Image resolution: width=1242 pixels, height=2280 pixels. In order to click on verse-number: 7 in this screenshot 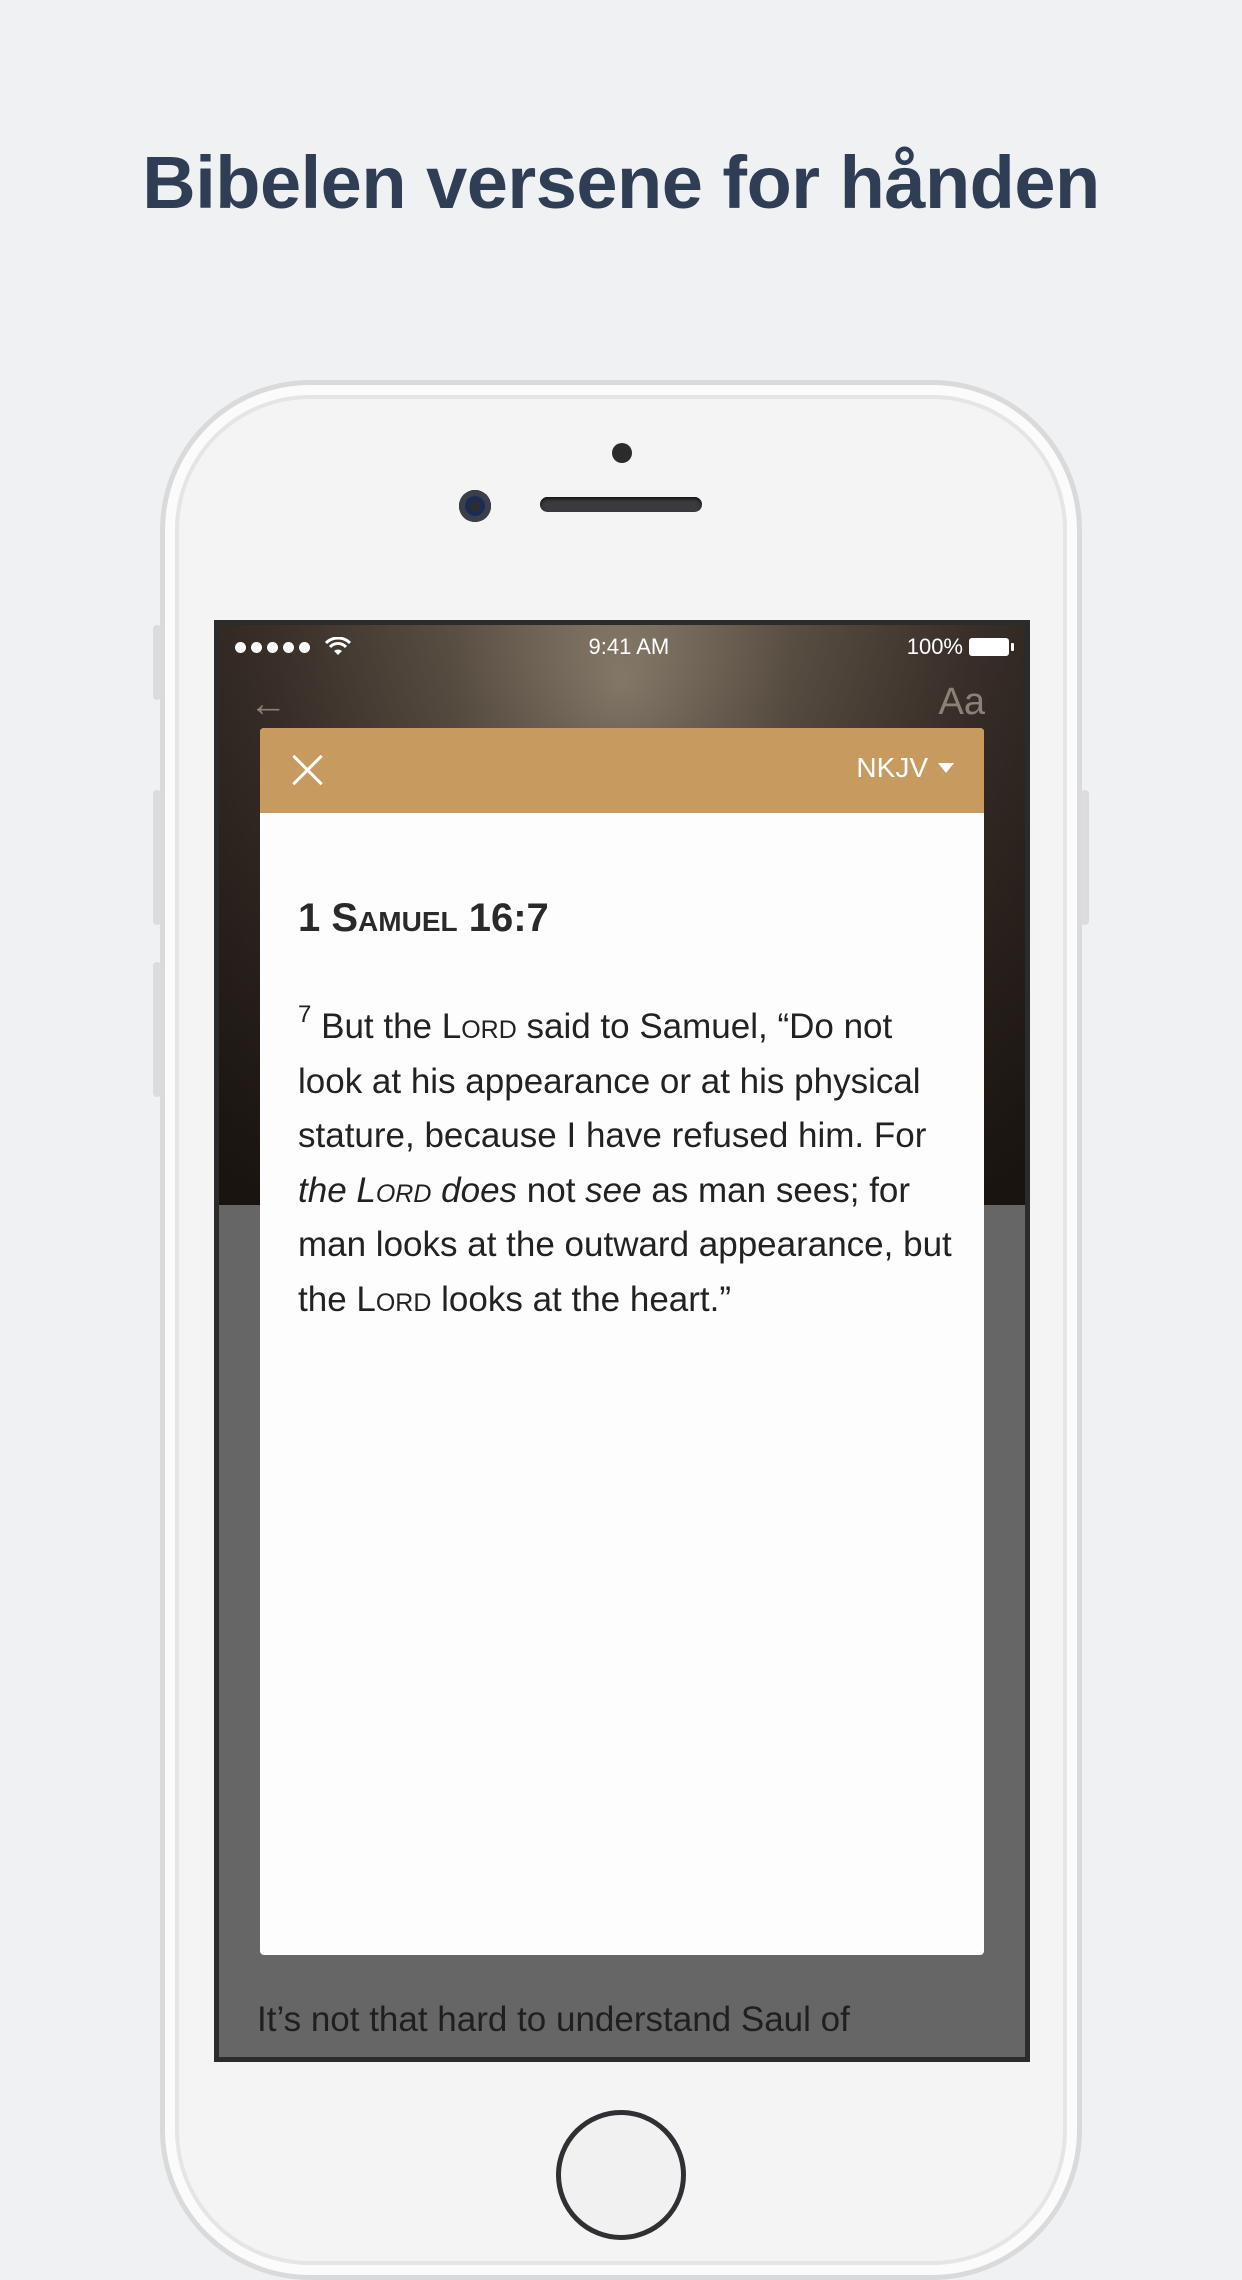, I will do `click(305, 1014)`.